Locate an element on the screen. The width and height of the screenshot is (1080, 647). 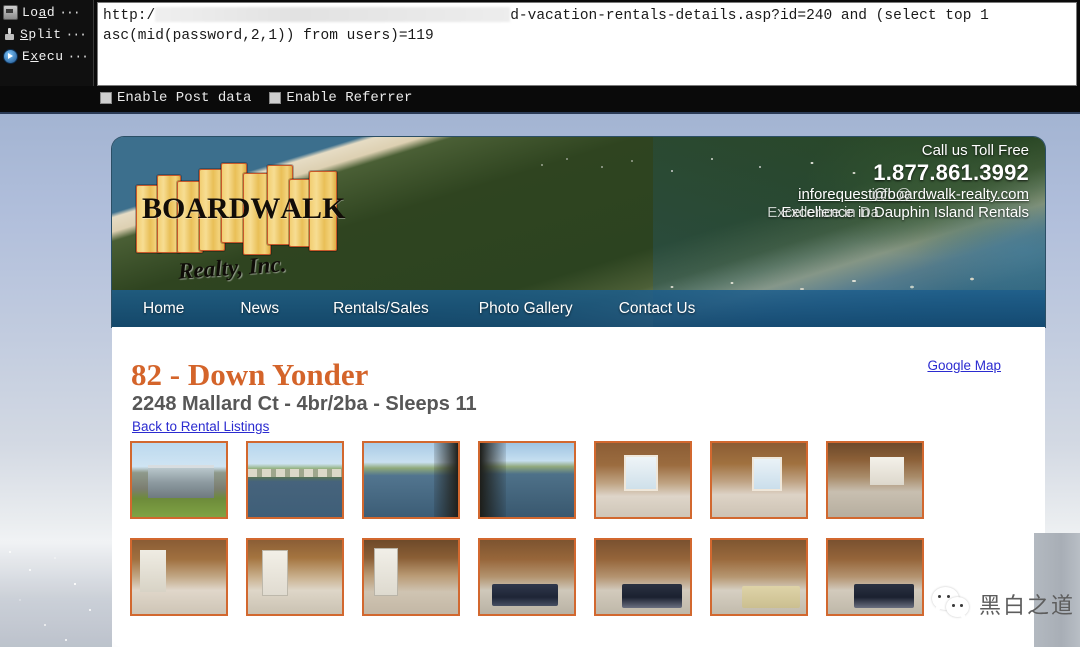
enable-post-data-checkbox: Enable Post data is located at coordinates (175, 98).